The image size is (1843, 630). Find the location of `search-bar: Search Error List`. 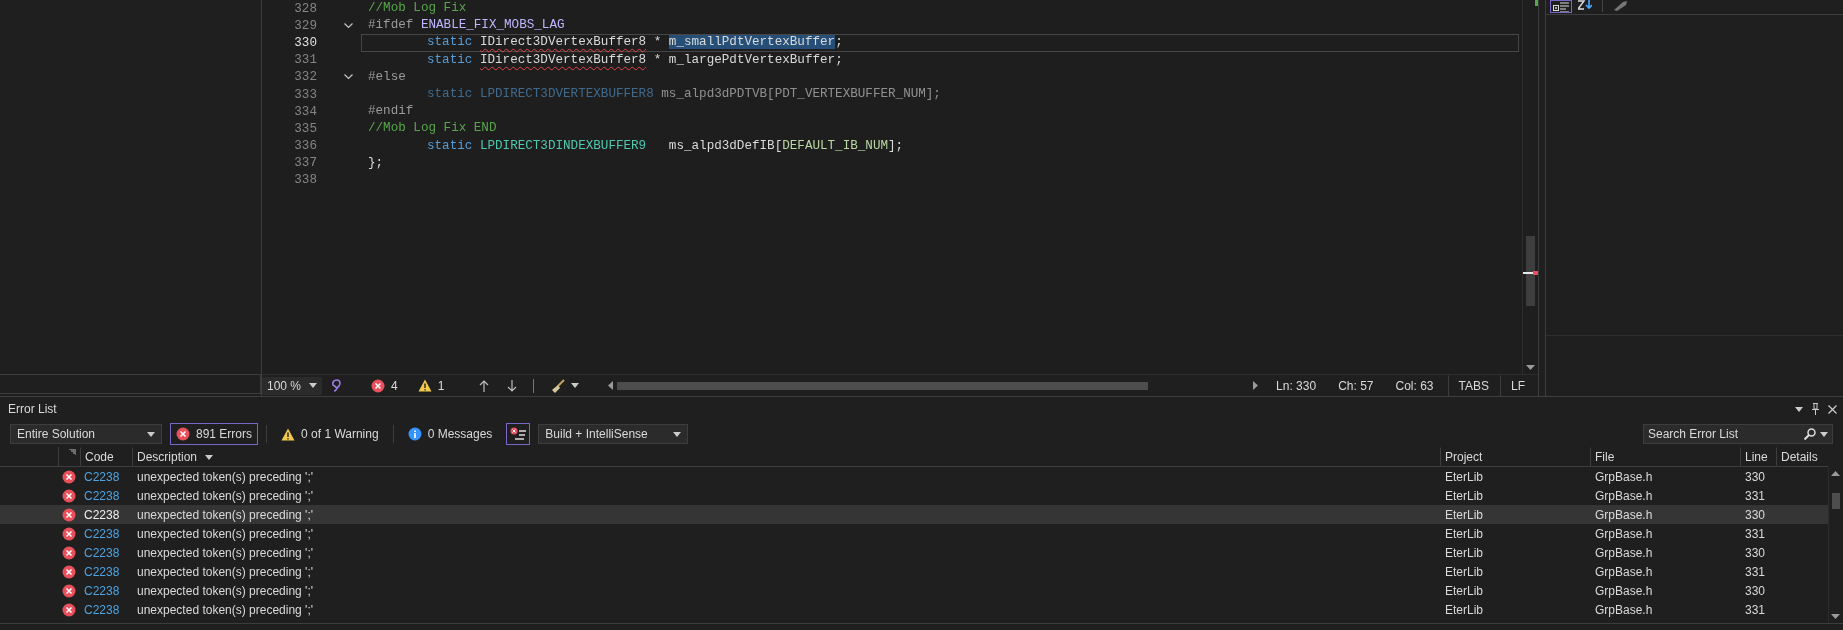

search-bar: Search Error List is located at coordinates (1738, 434).